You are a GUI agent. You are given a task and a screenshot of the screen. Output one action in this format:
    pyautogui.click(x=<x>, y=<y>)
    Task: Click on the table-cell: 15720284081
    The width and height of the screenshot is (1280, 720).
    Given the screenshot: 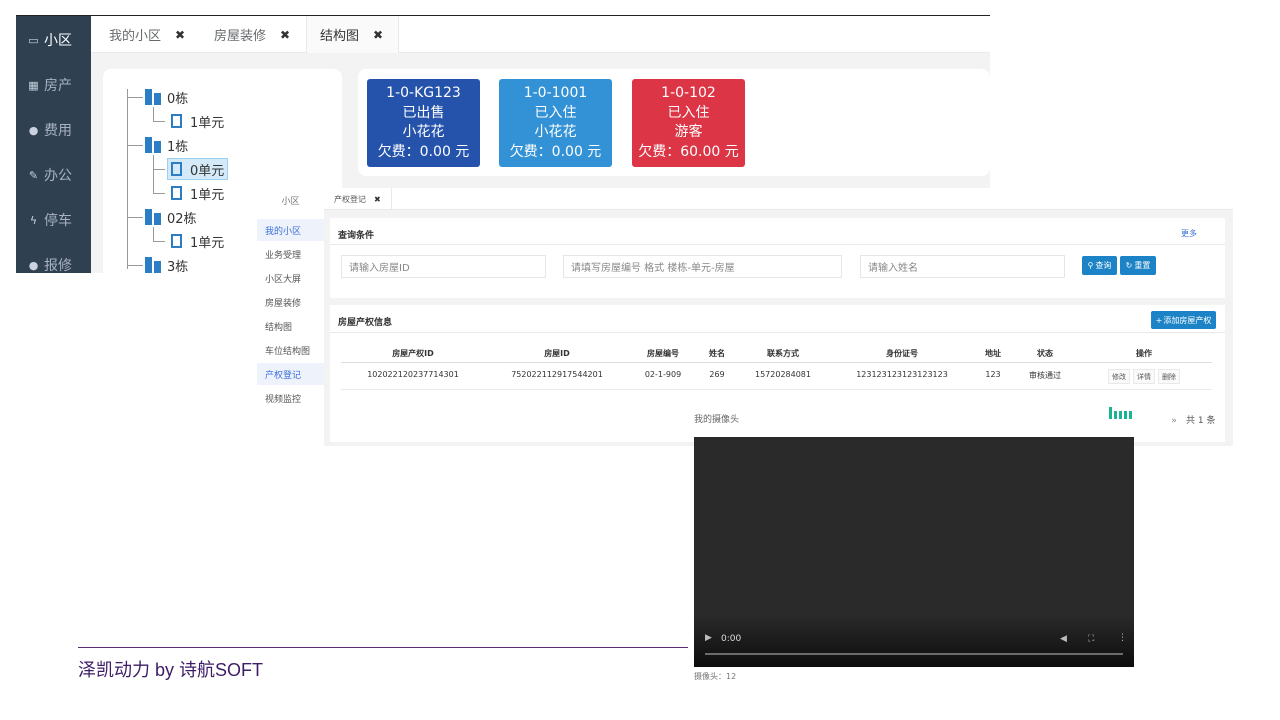 What is the action you would take?
    pyautogui.click(x=783, y=374)
    